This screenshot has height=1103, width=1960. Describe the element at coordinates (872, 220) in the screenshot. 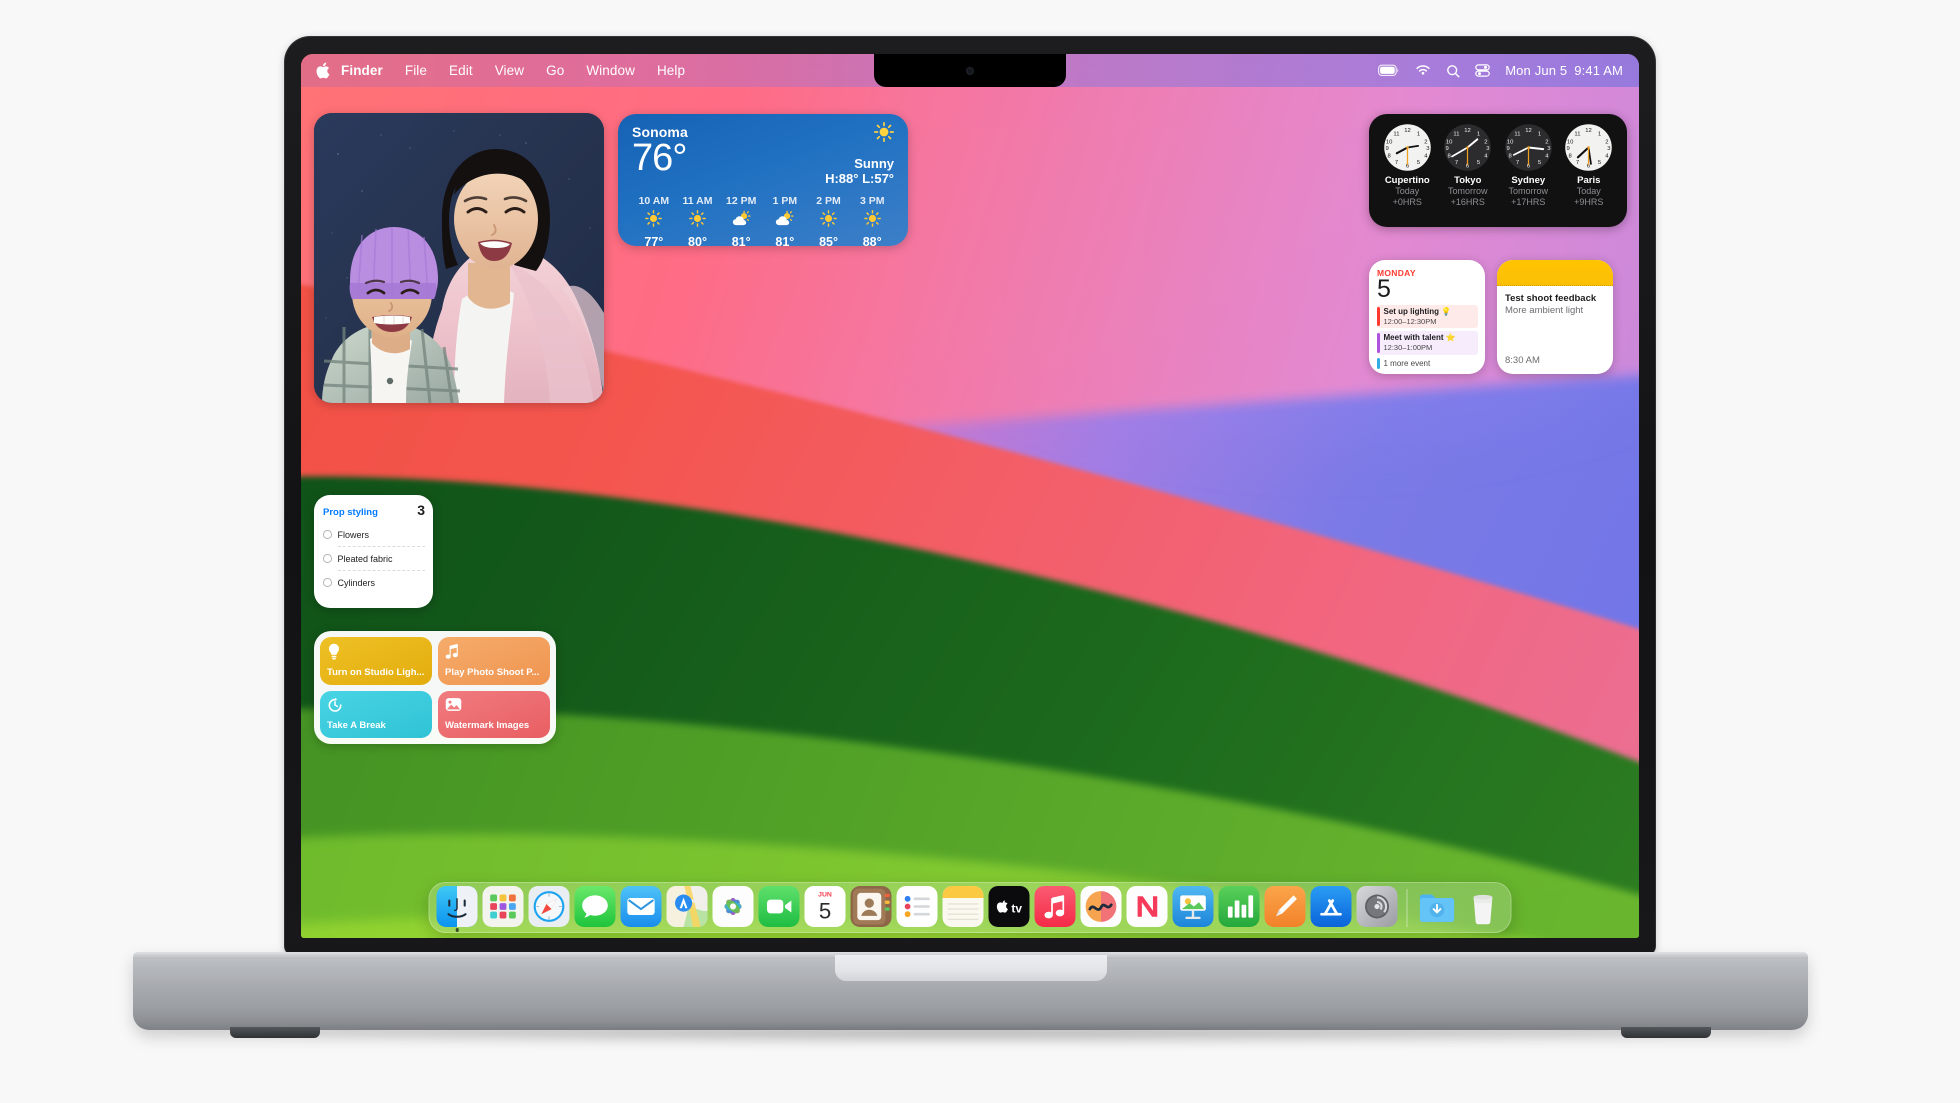

I see `weather-hour: 3 PM 88°` at that location.